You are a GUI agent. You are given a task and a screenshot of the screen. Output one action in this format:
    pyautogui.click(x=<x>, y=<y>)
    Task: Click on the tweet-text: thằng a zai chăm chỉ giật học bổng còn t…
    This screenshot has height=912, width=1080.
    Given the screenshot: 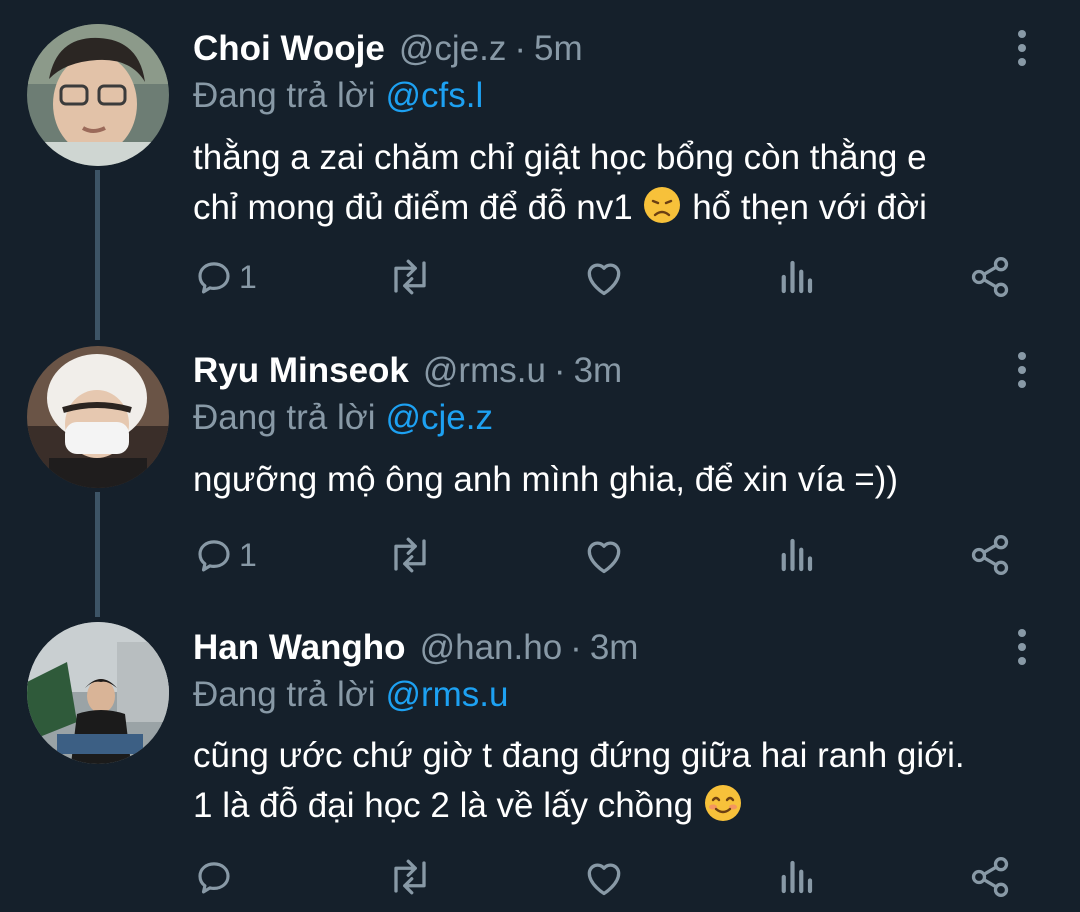 What is the action you would take?
    pyautogui.click(x=623, y=183)
    